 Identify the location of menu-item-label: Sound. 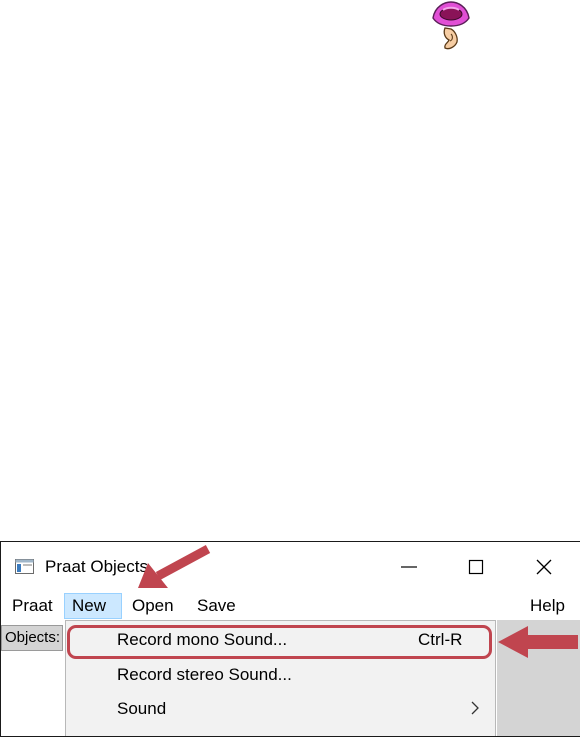
(142, 708).